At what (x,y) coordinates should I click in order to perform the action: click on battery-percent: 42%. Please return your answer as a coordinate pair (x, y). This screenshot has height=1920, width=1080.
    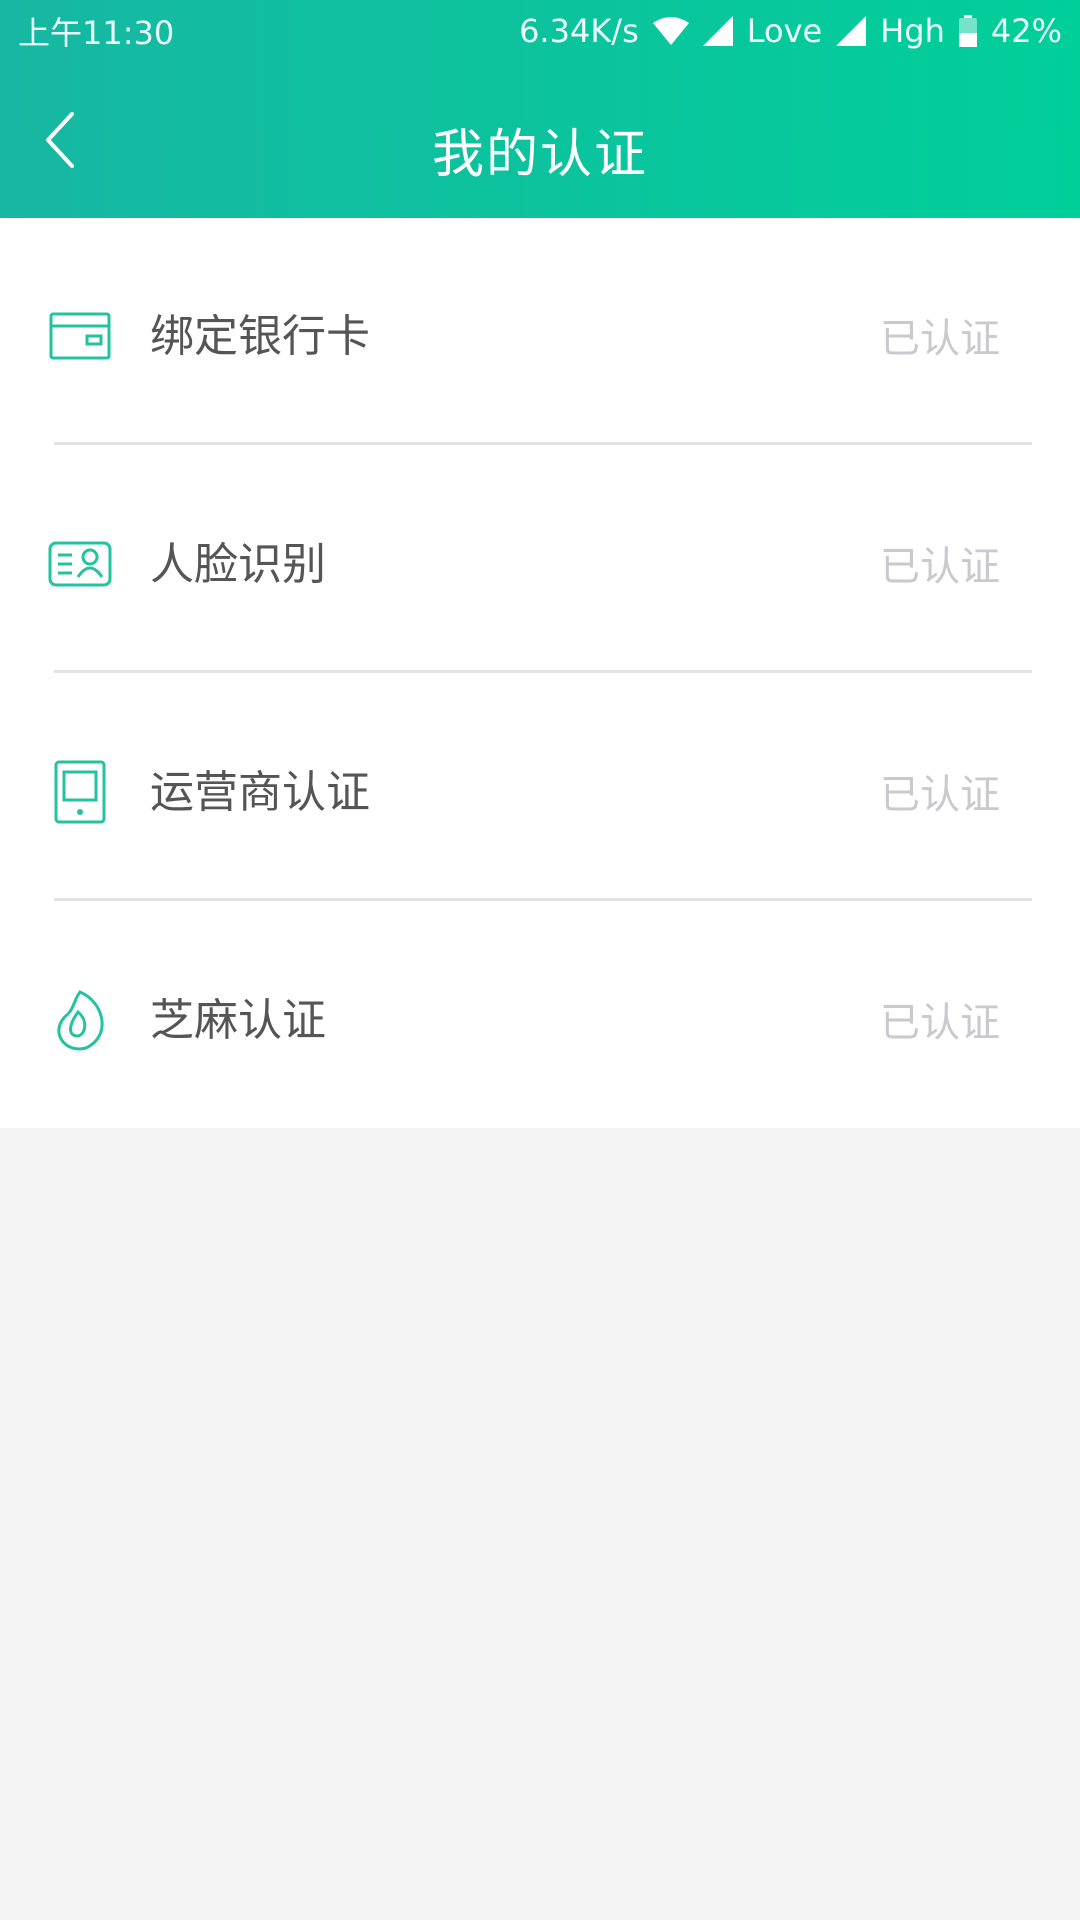
    Looking at the image, I should click on (1026, 31).